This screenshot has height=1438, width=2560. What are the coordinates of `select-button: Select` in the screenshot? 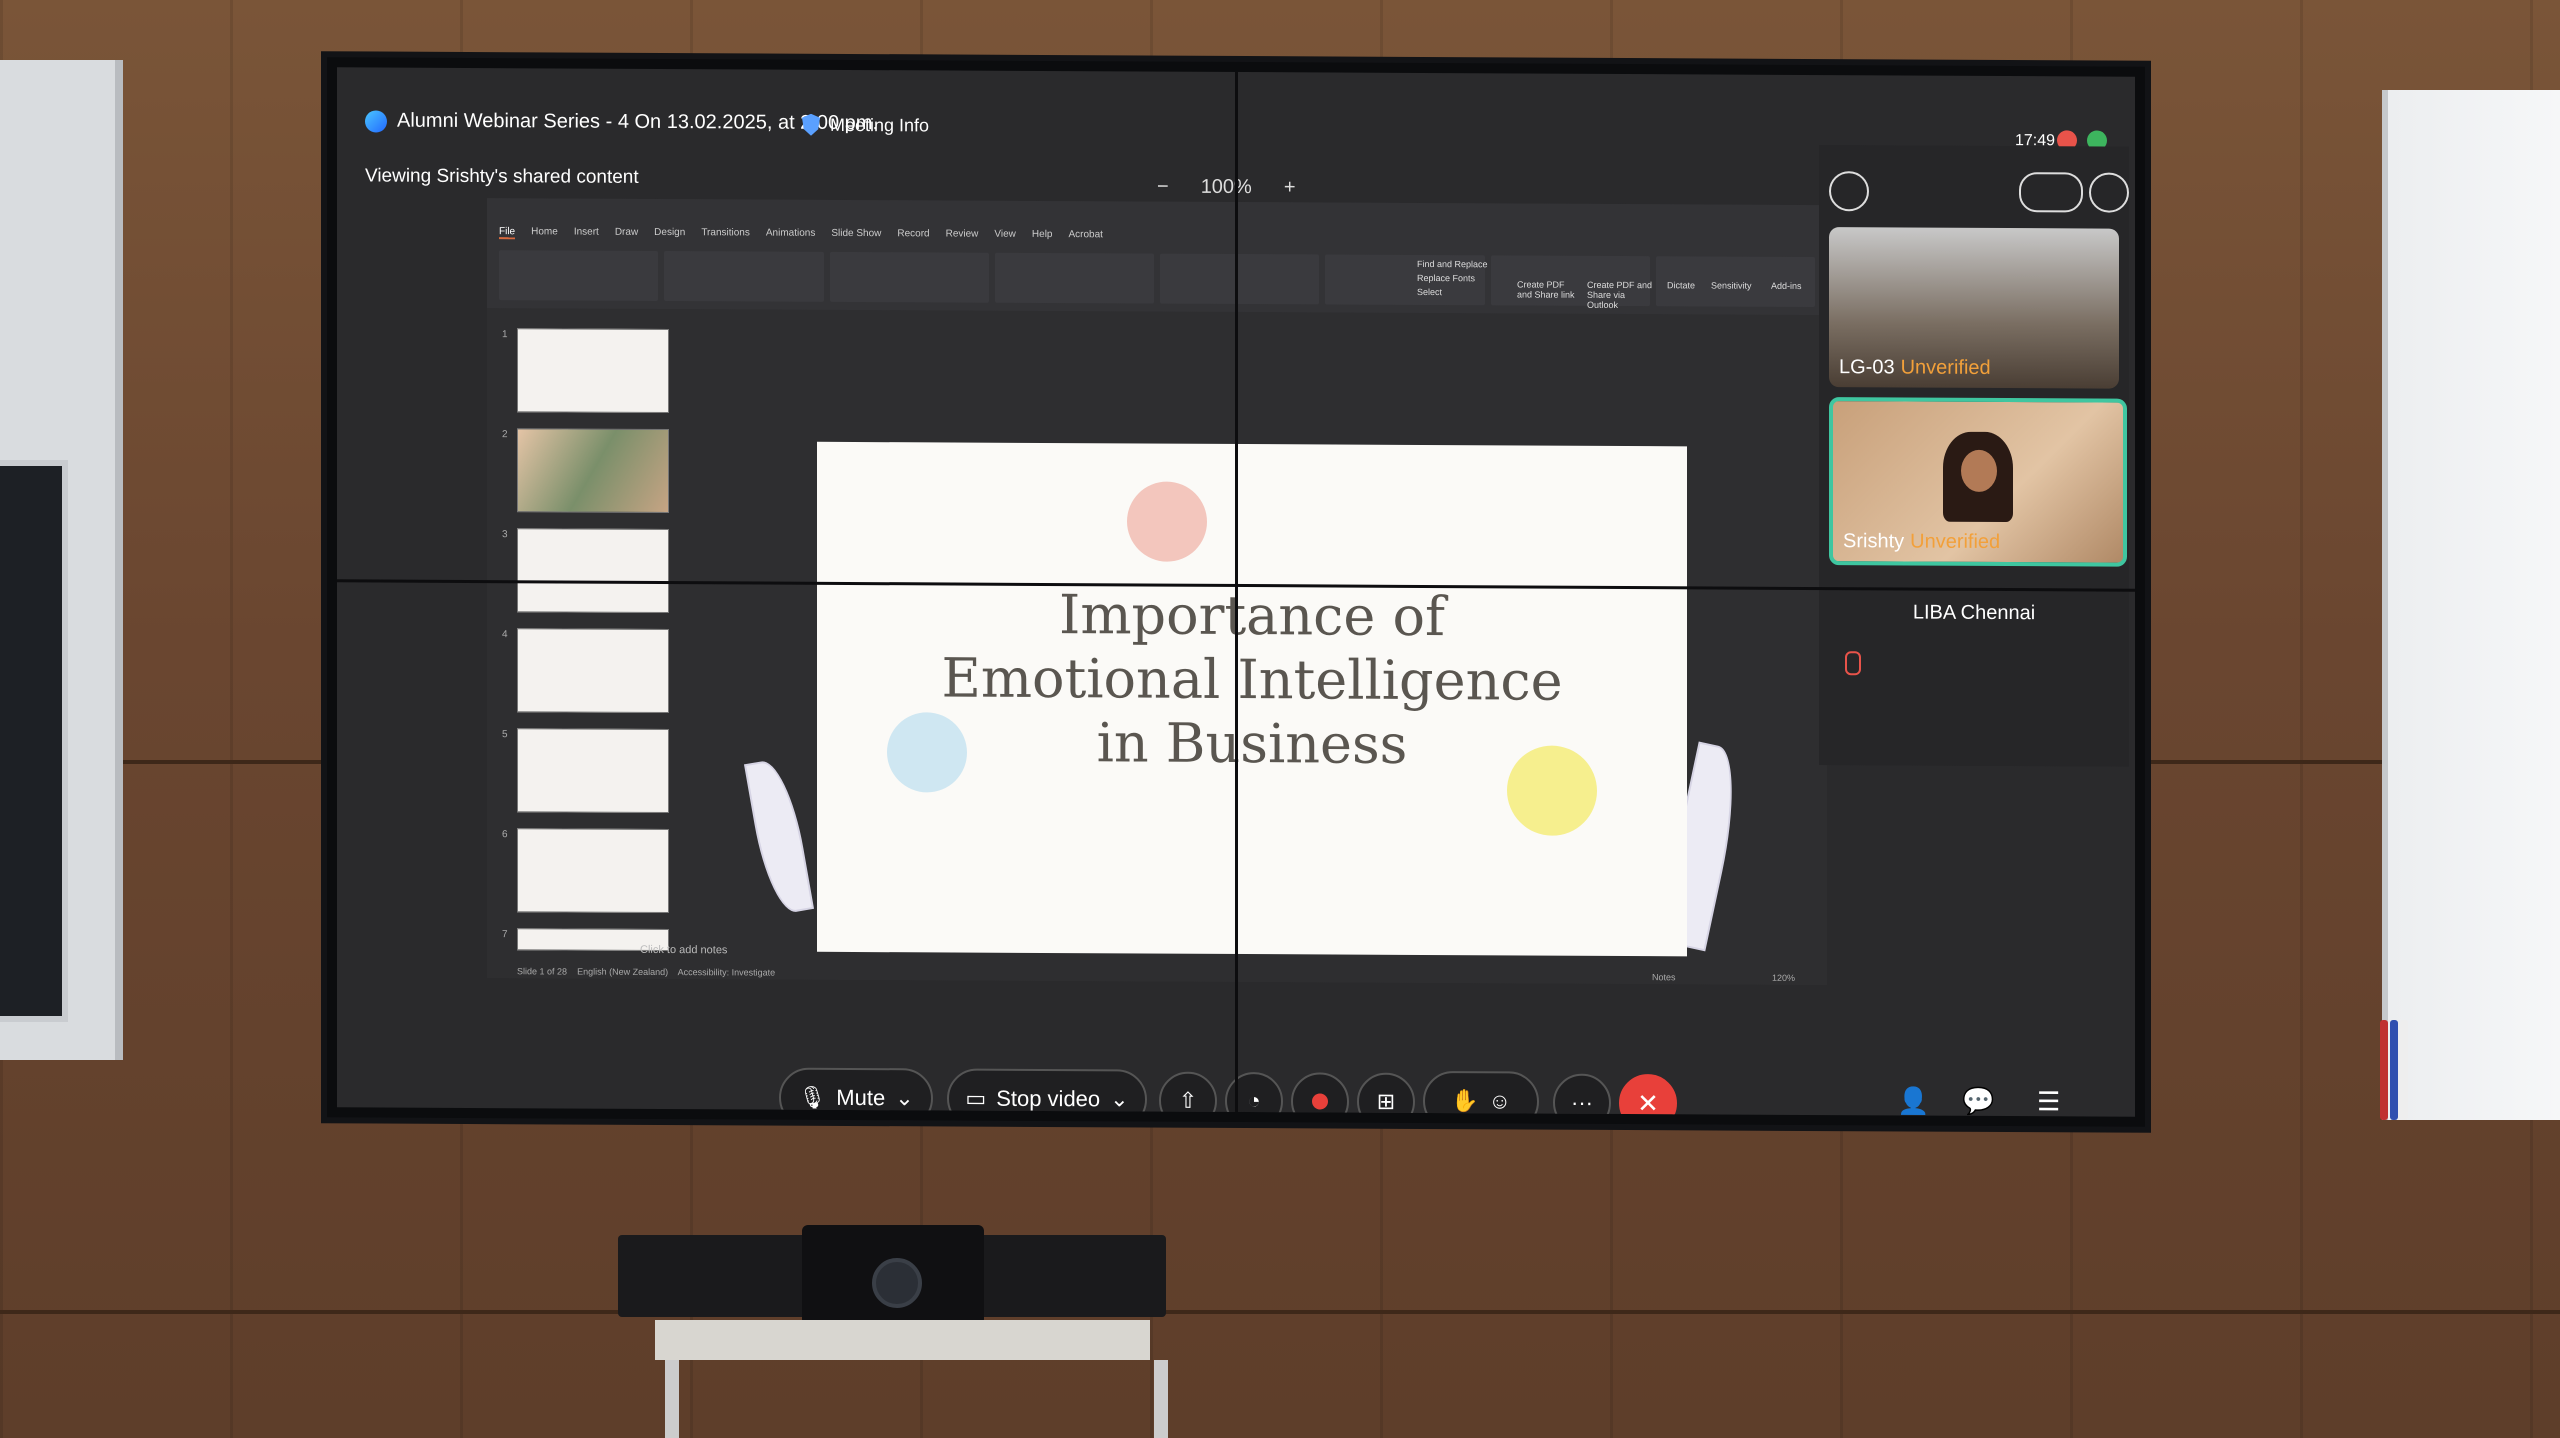 It's located at (1429, 292).